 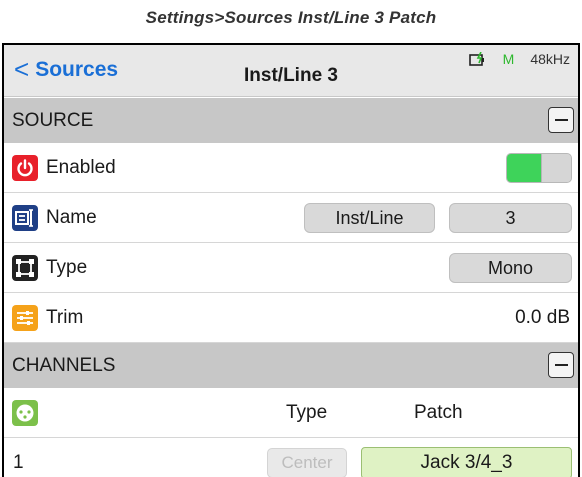 What do you see at coordinates (53, 120) in the screenshot?
I see `section-title-source: SOURCE` at bounding box center [53, 120].